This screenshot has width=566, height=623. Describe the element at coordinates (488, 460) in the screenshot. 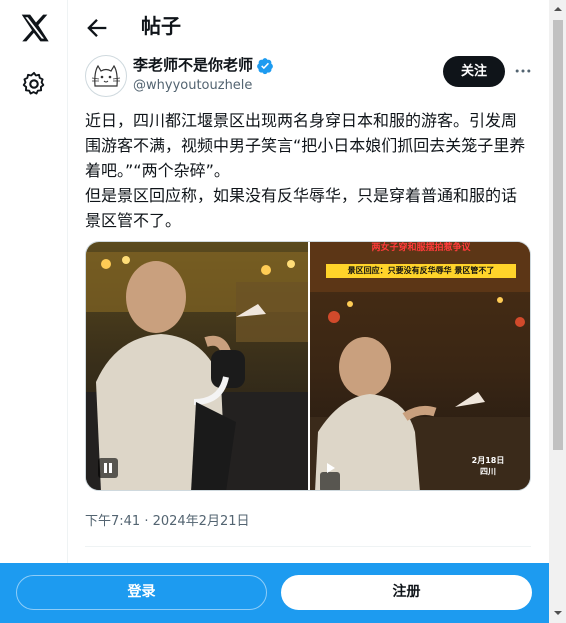

I see `video-date-stamp: 2月18日` at that location.